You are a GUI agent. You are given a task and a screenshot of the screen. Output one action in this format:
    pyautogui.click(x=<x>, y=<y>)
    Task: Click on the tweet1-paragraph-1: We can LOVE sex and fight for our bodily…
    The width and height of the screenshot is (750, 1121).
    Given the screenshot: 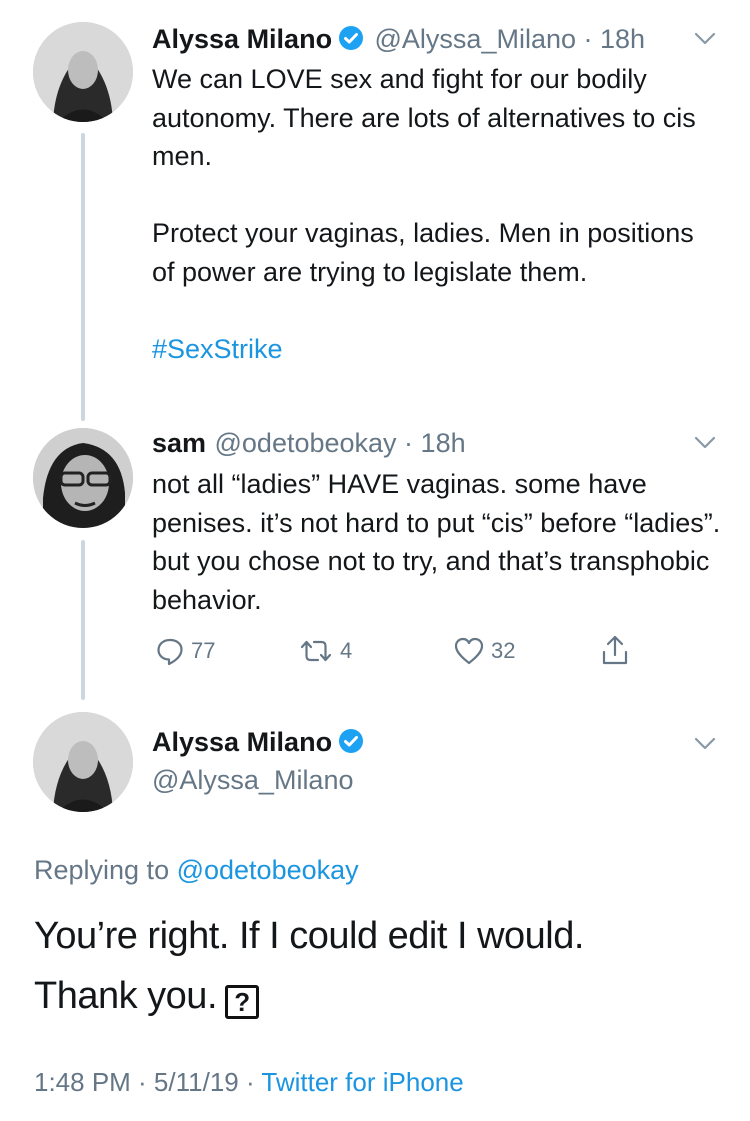 What is the action you would take?
    pyautogui.click(x=424, y=117)
    